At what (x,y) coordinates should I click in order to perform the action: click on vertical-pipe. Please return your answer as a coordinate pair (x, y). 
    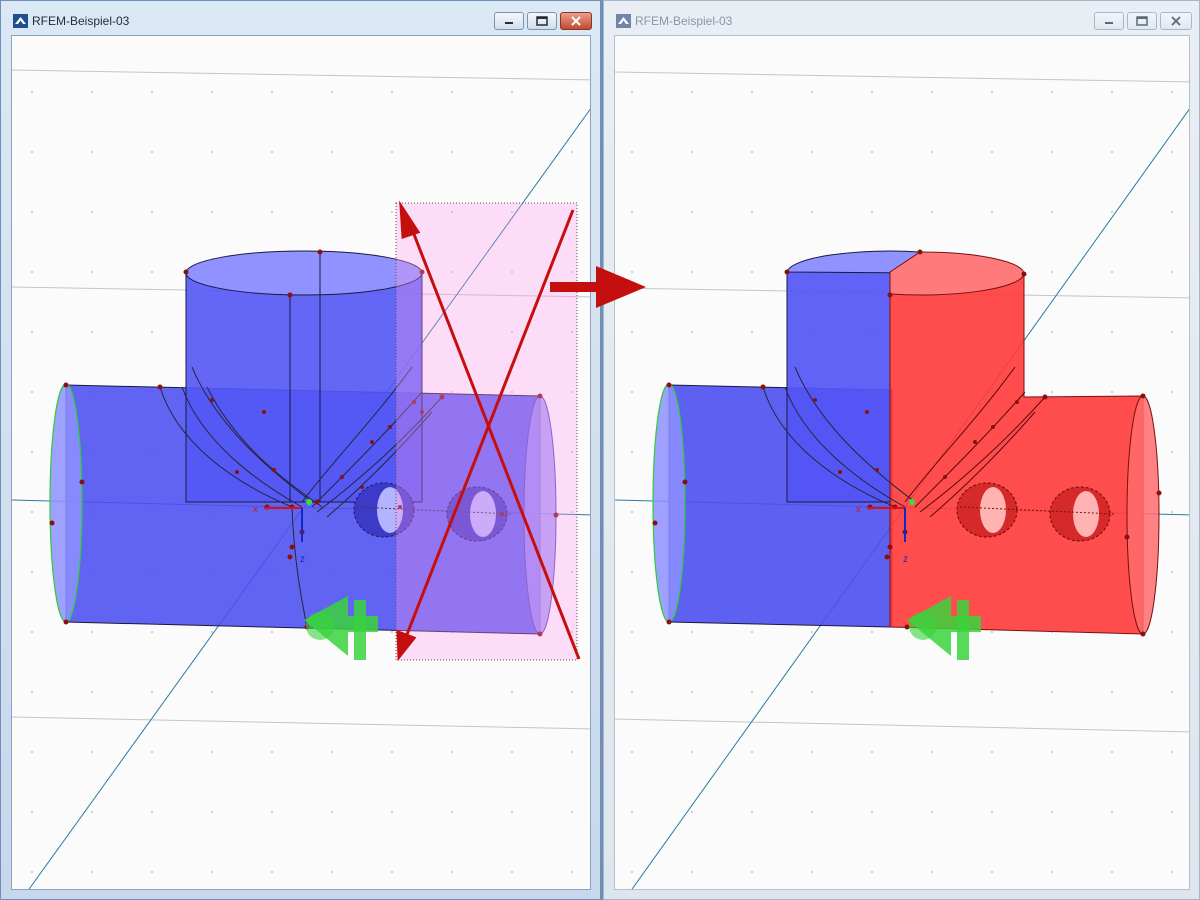
    Looking at the image, I should click on (304, 376).